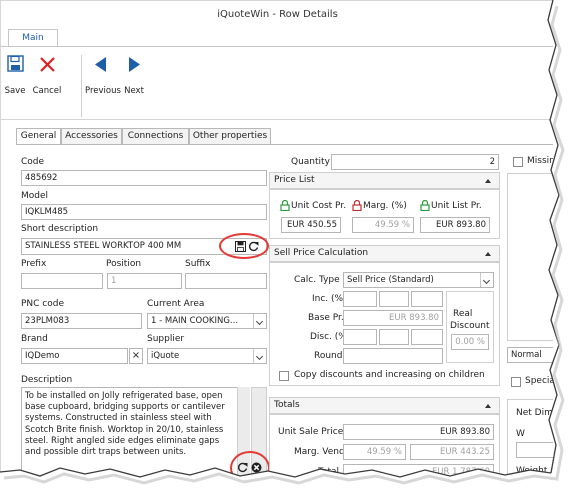 This screenshot has height=495, width=568. I want to click on real-discount-field: 0.00 %, so click(470, 342).